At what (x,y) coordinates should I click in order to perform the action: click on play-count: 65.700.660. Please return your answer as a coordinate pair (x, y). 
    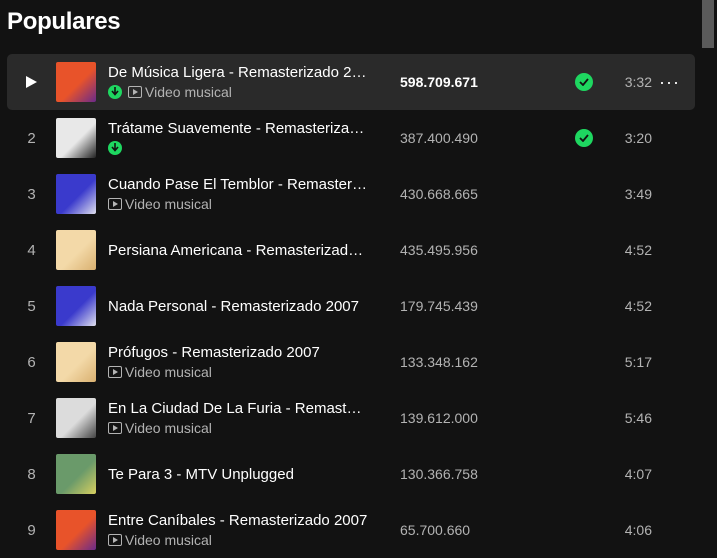
    Looking at the image, I should click on (435, 530).